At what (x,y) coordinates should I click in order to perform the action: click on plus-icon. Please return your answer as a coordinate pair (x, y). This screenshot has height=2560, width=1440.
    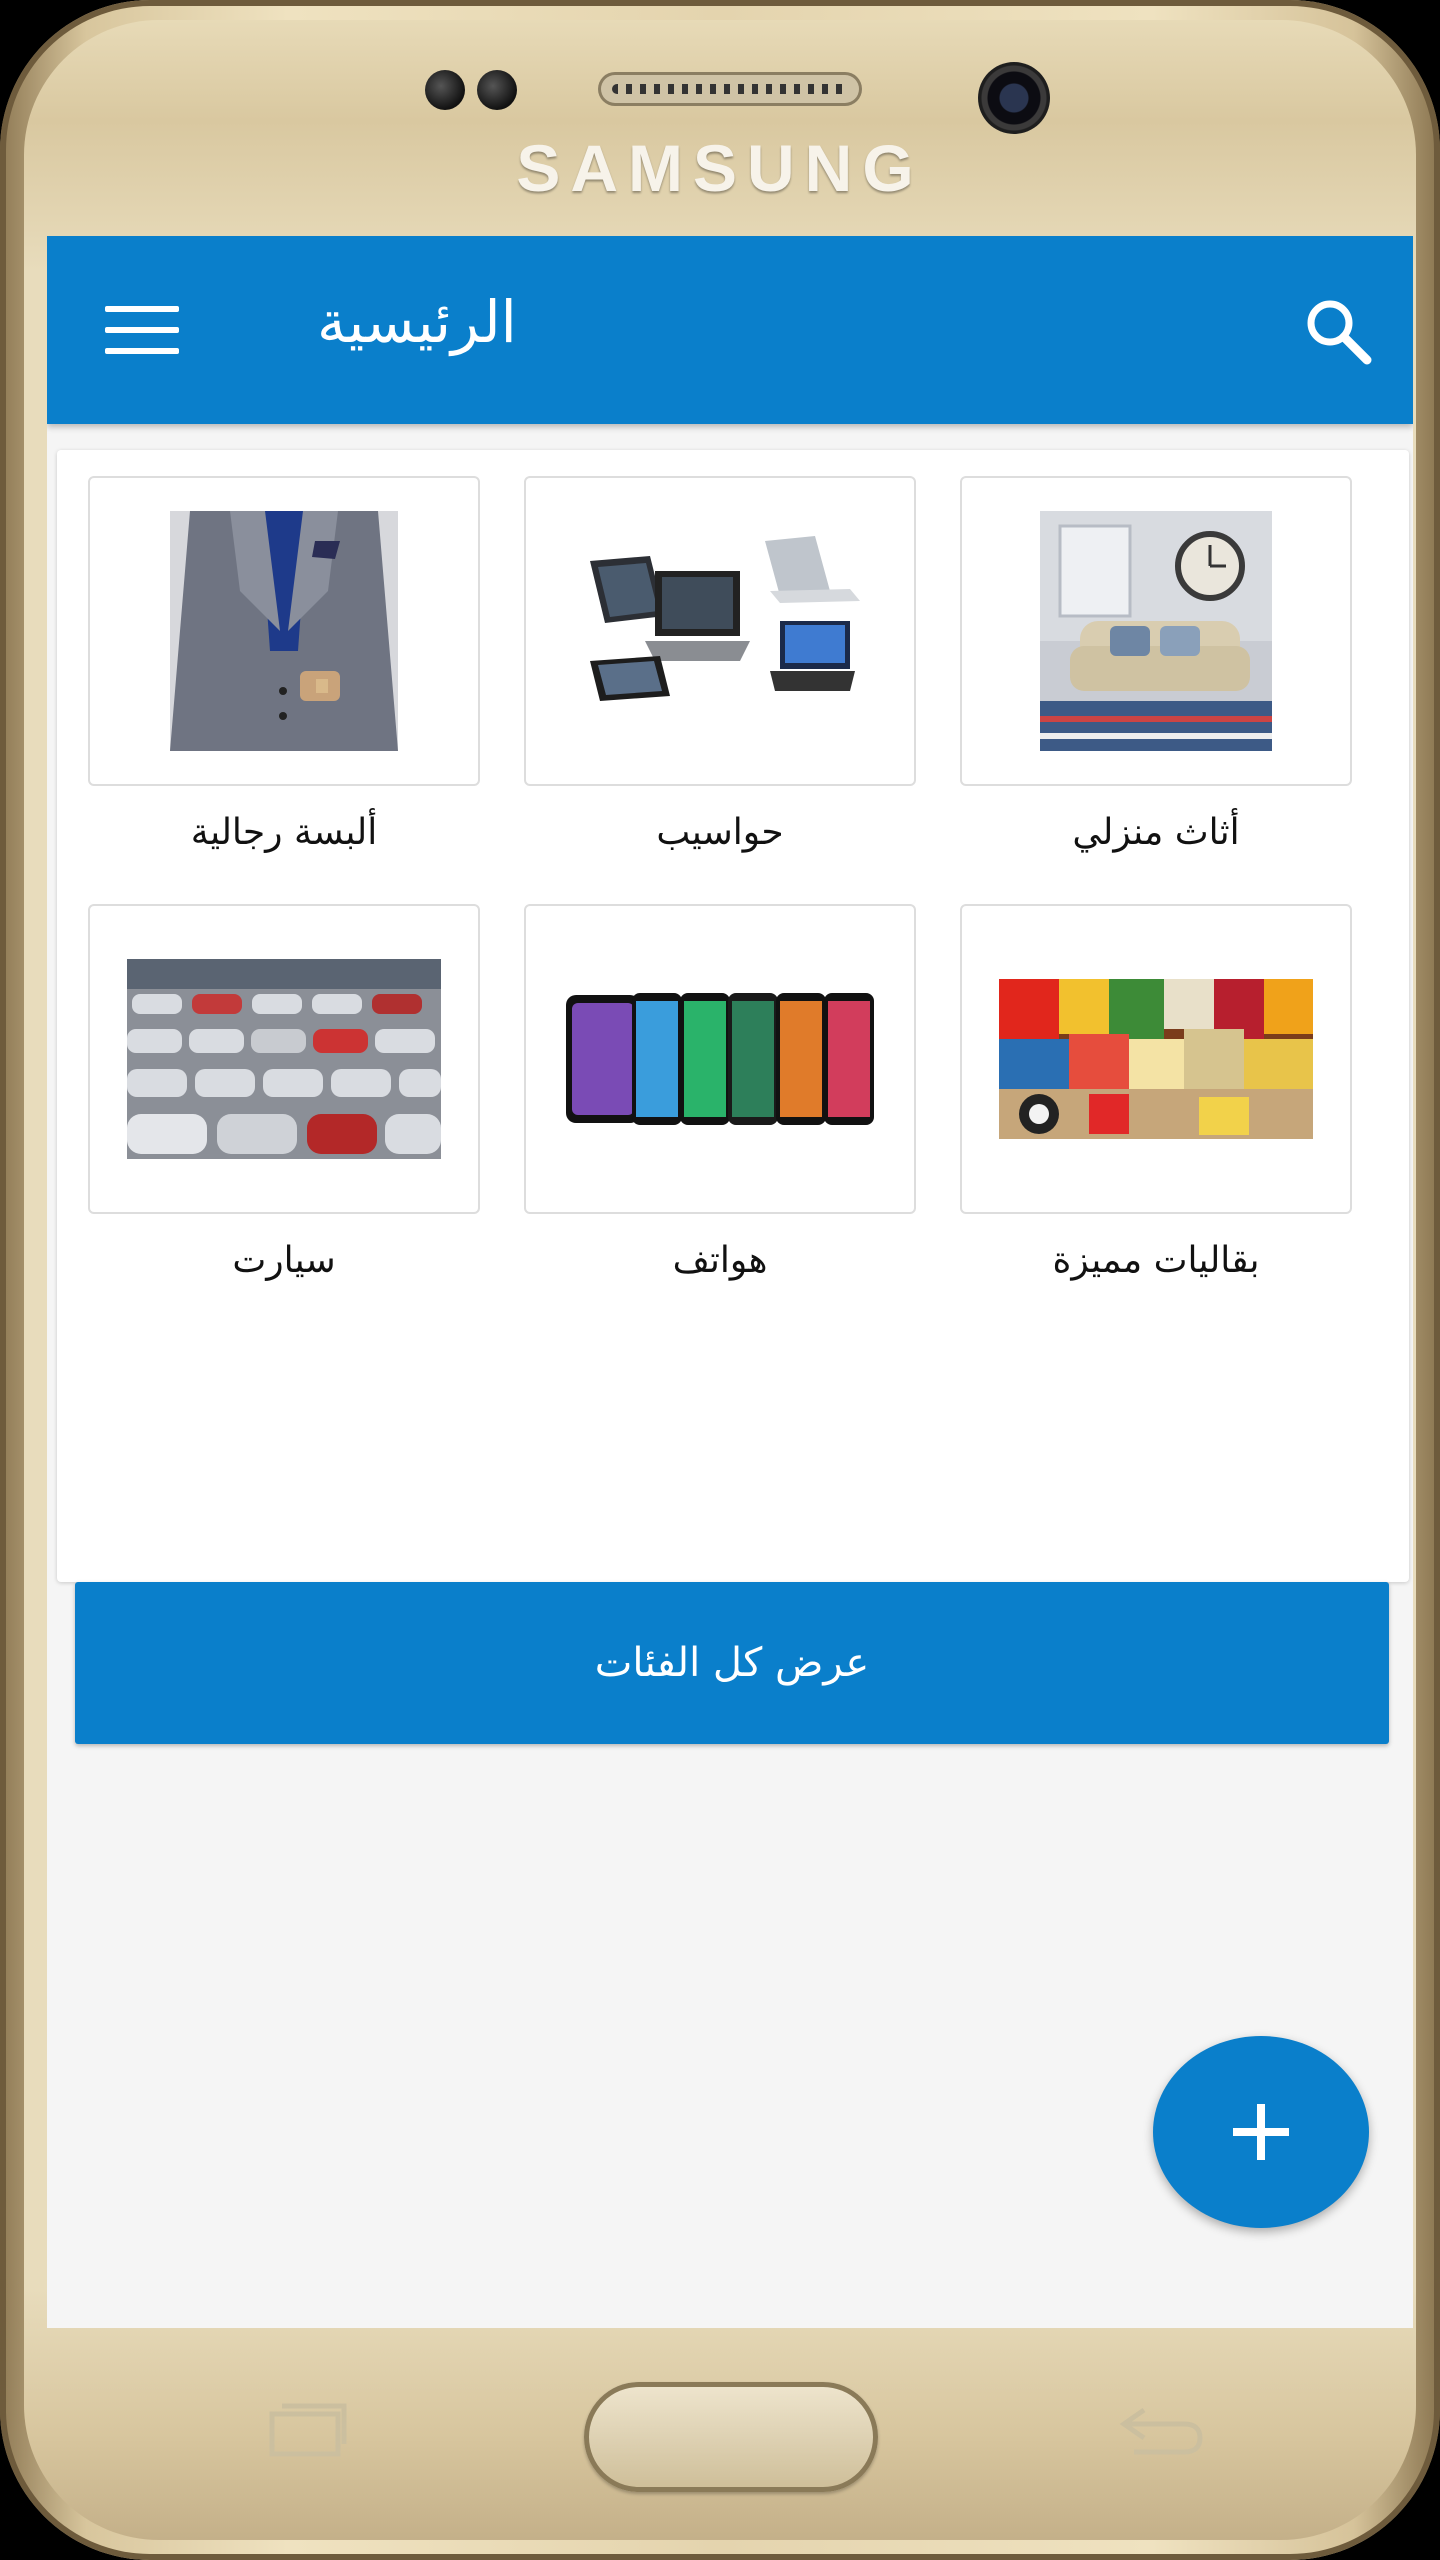
    Looking at the image, I should click on (1261, 2132).